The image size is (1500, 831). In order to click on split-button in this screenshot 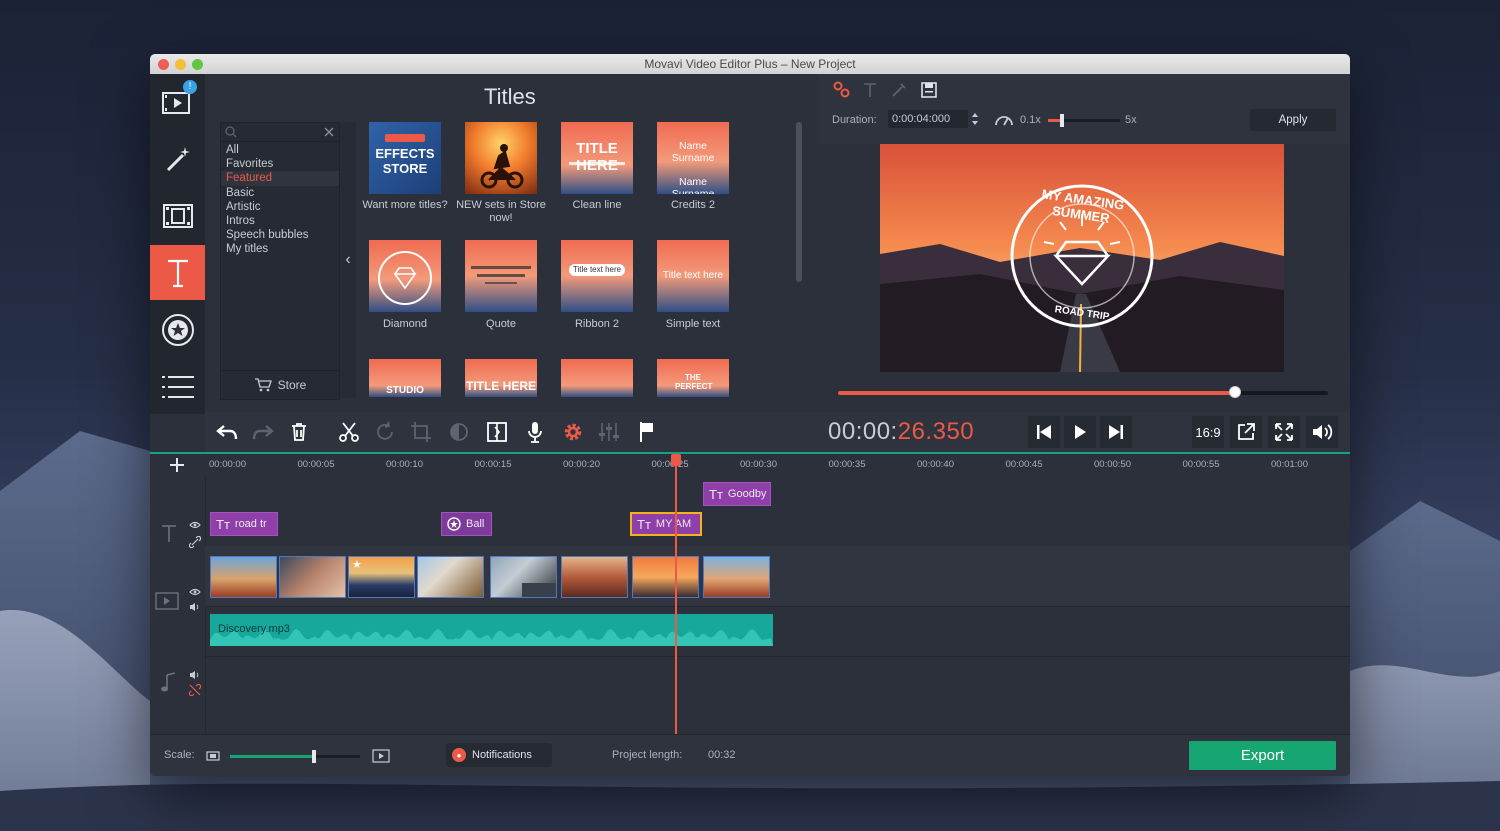, I will do `click(349, 432)`.